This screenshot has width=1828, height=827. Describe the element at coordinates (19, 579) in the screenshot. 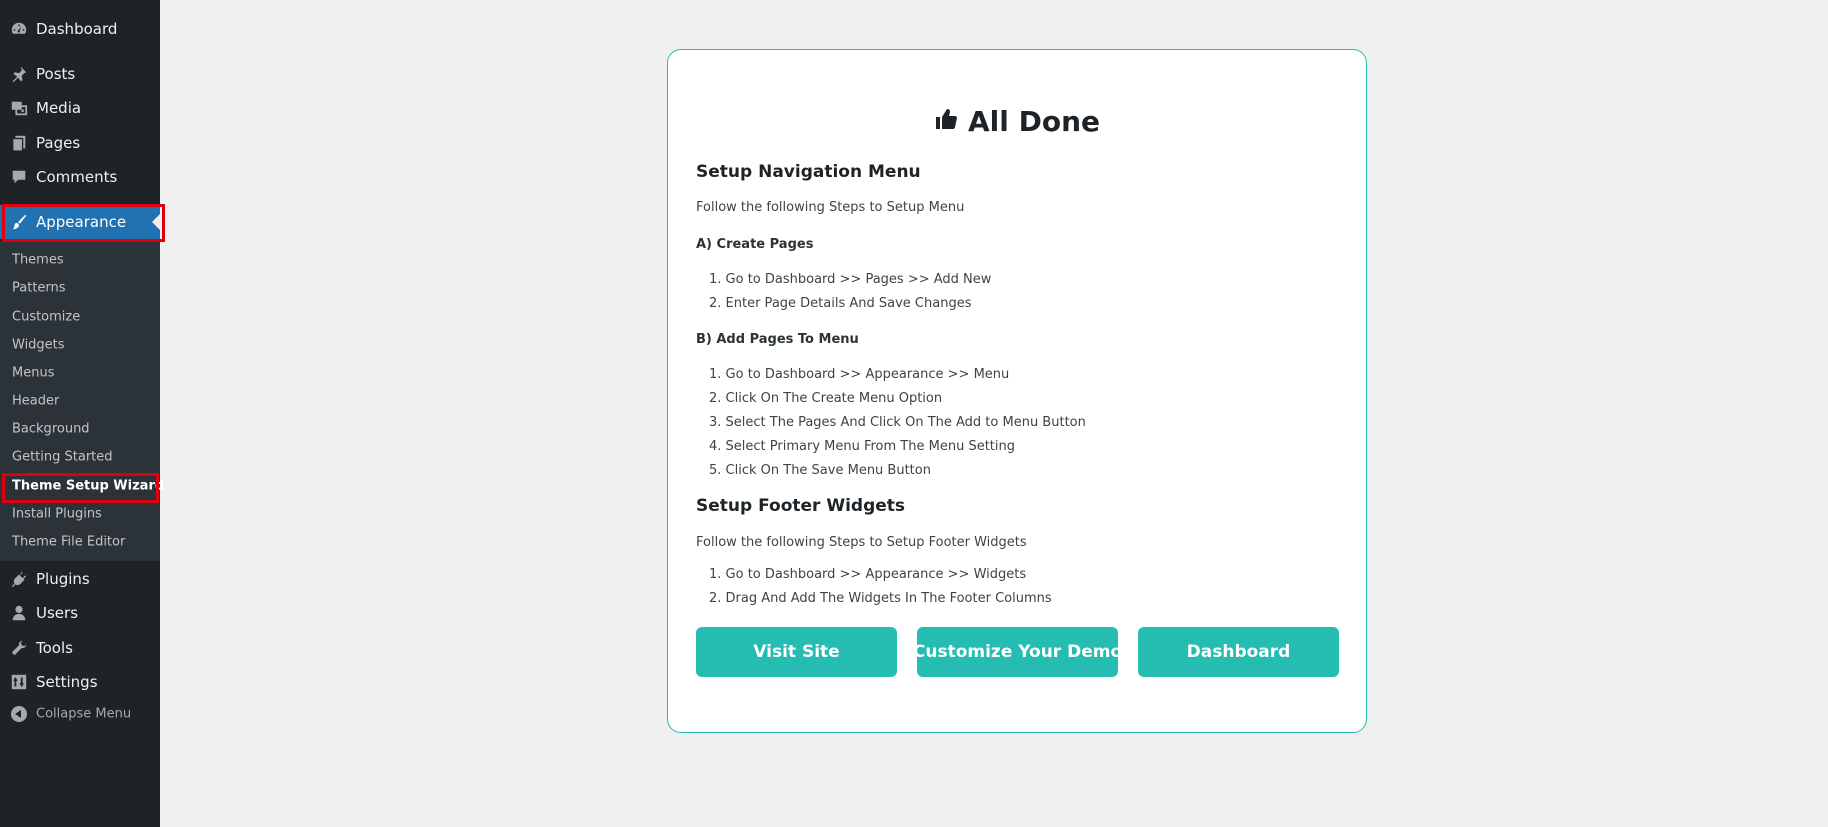

I see `plug-icon` at that location.